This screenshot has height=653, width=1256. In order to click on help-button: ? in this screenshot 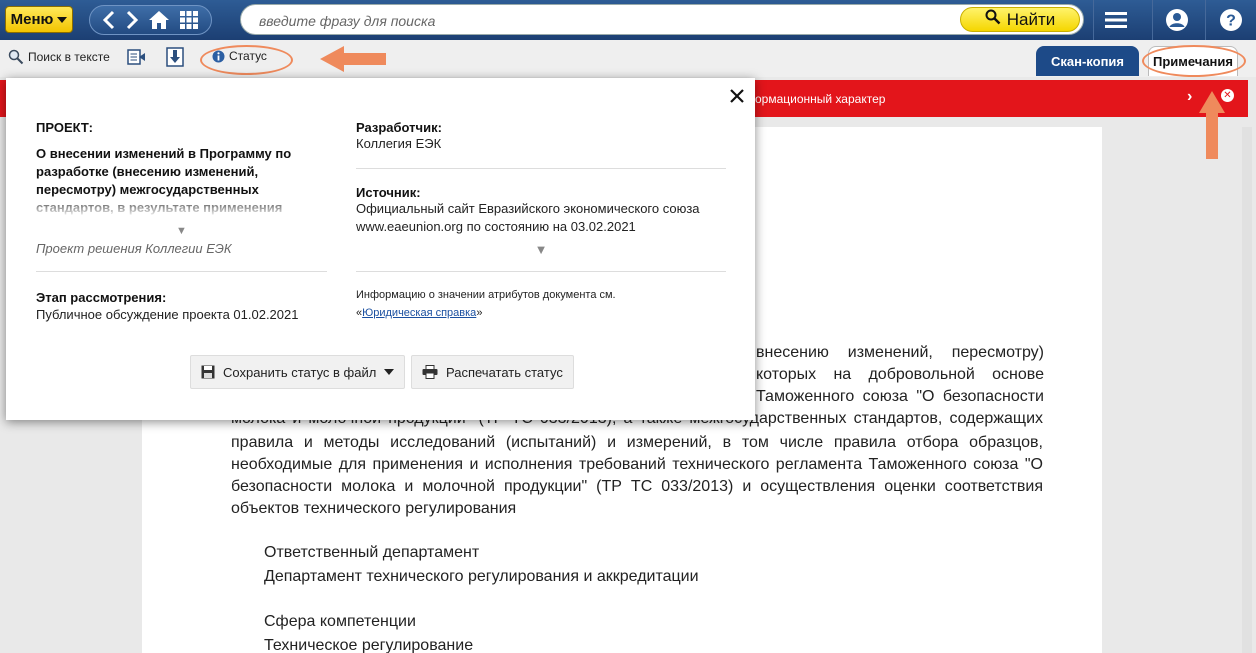, I will do `click(1230, 20)`.